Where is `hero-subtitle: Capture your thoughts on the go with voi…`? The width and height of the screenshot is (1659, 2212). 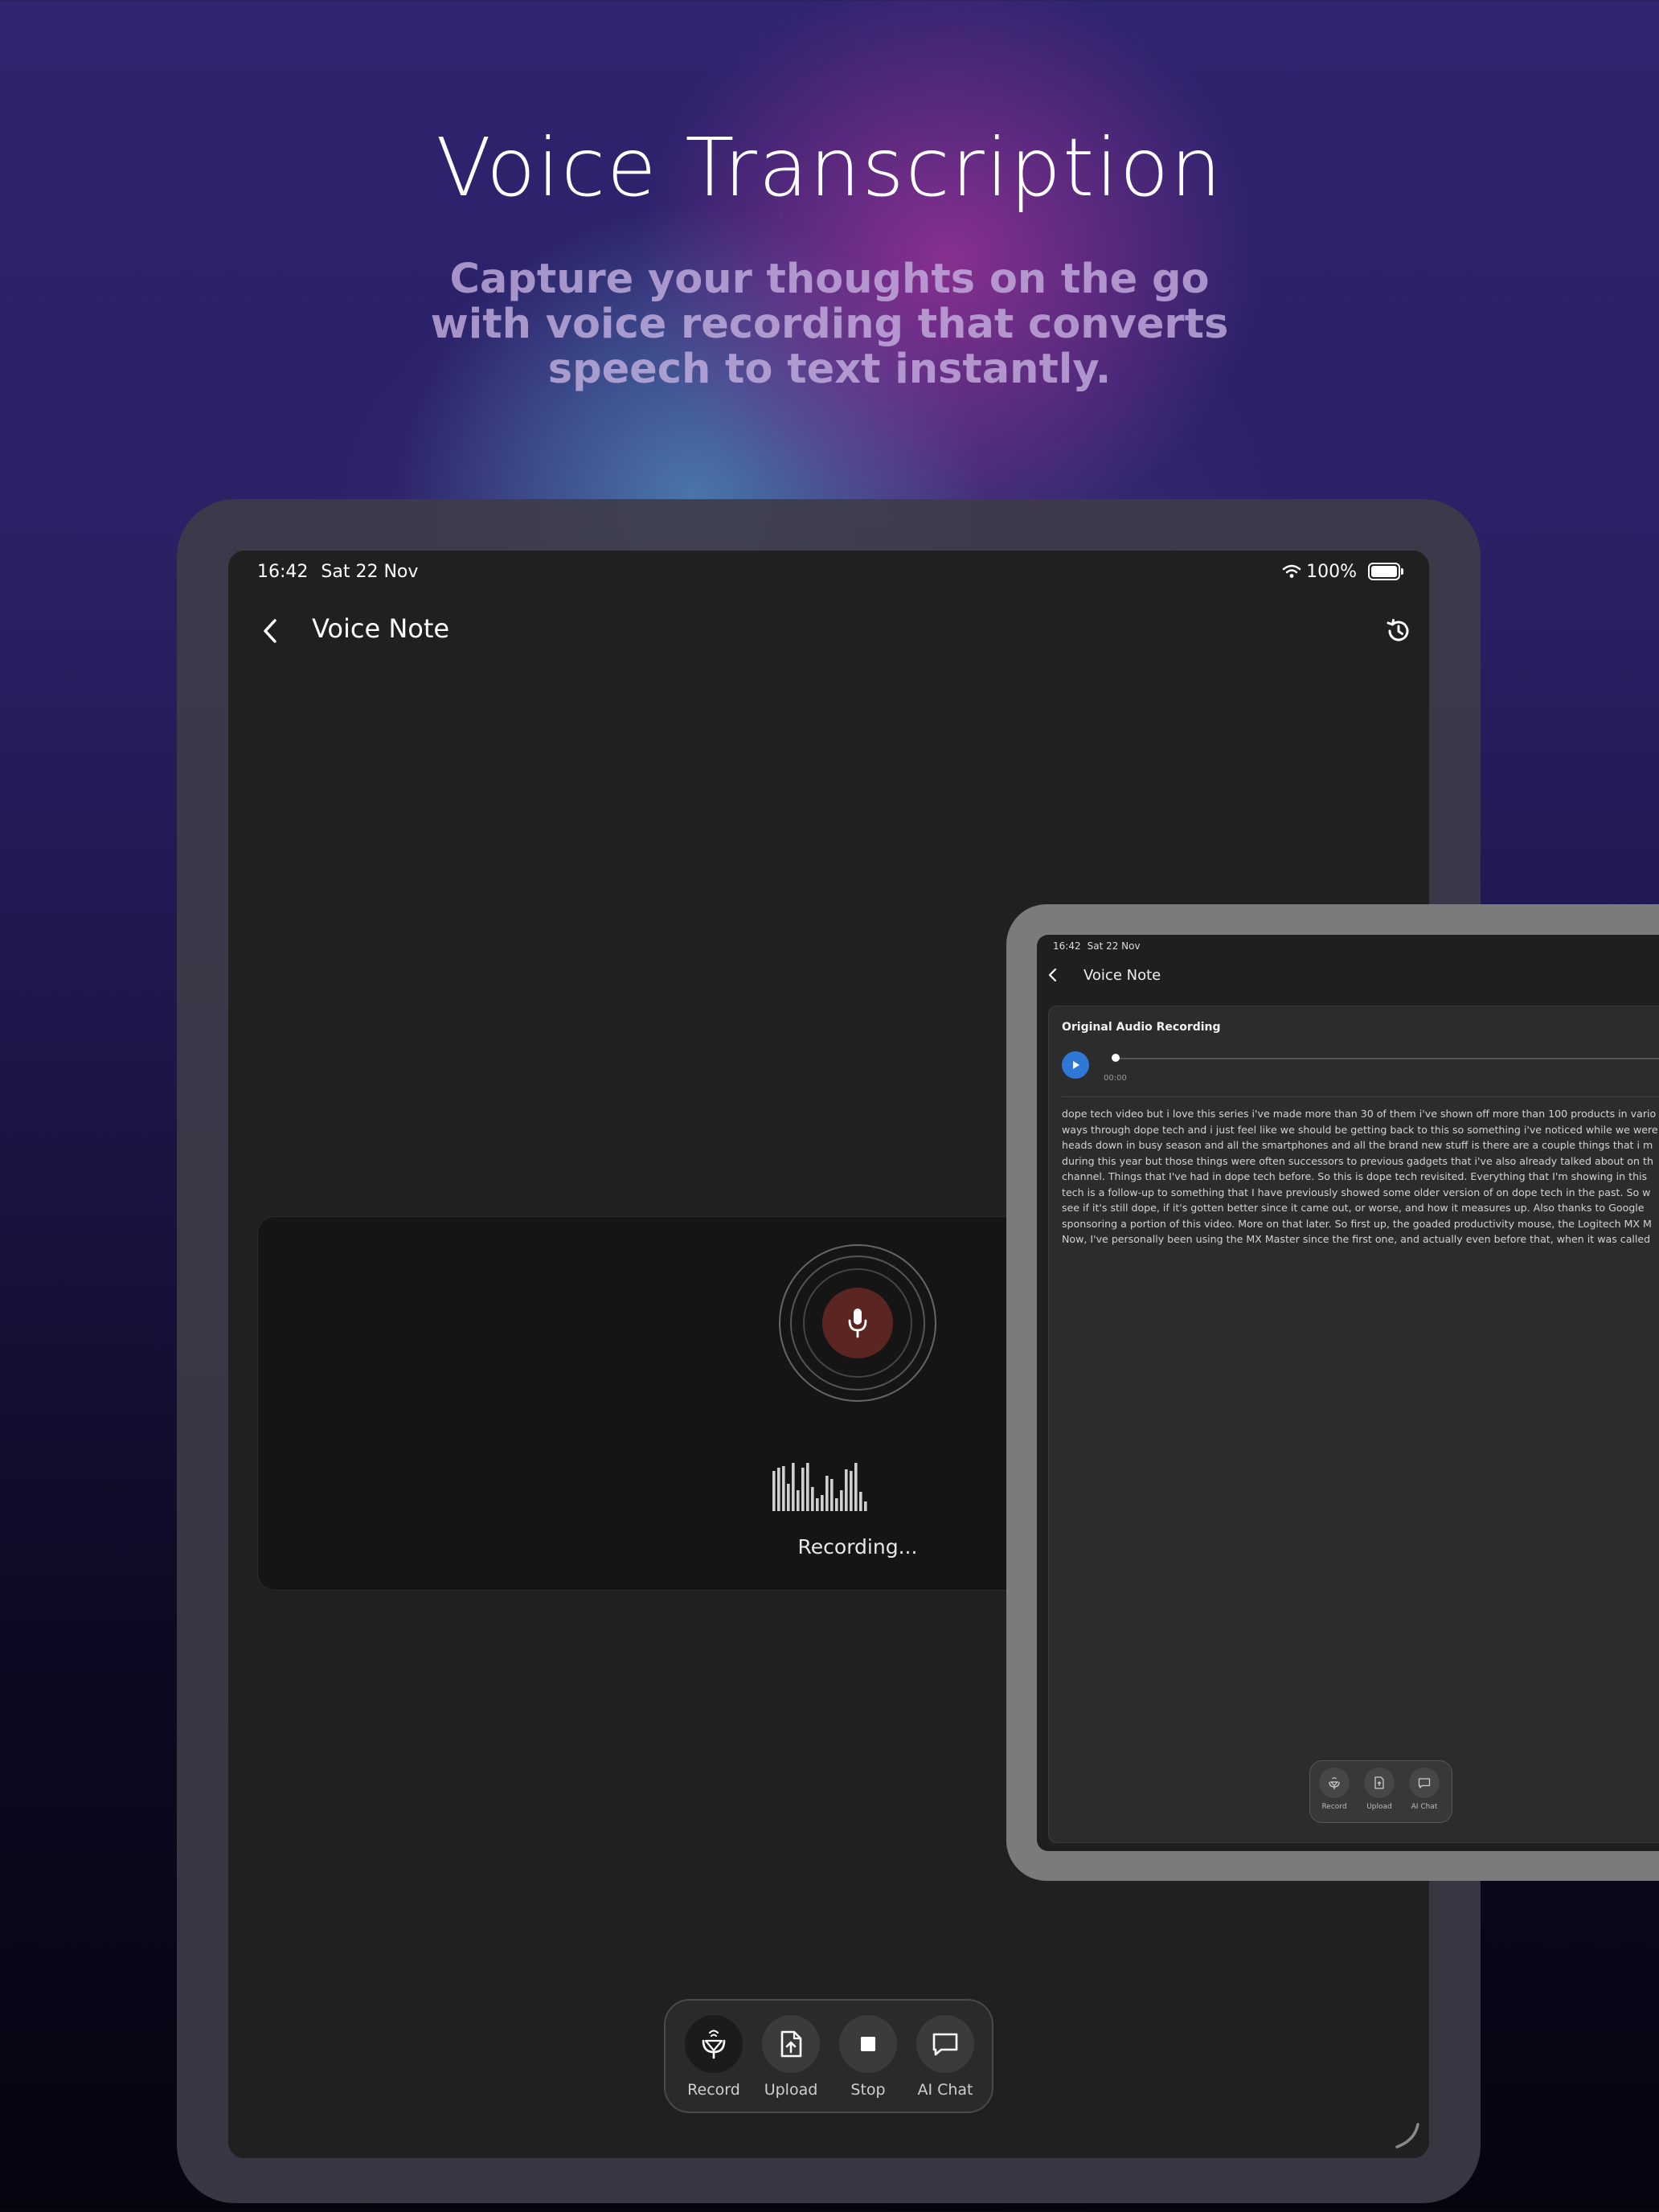
hero-subtitle: Capture your thoughts on the go with voi… is located at coordinates (829, 324).